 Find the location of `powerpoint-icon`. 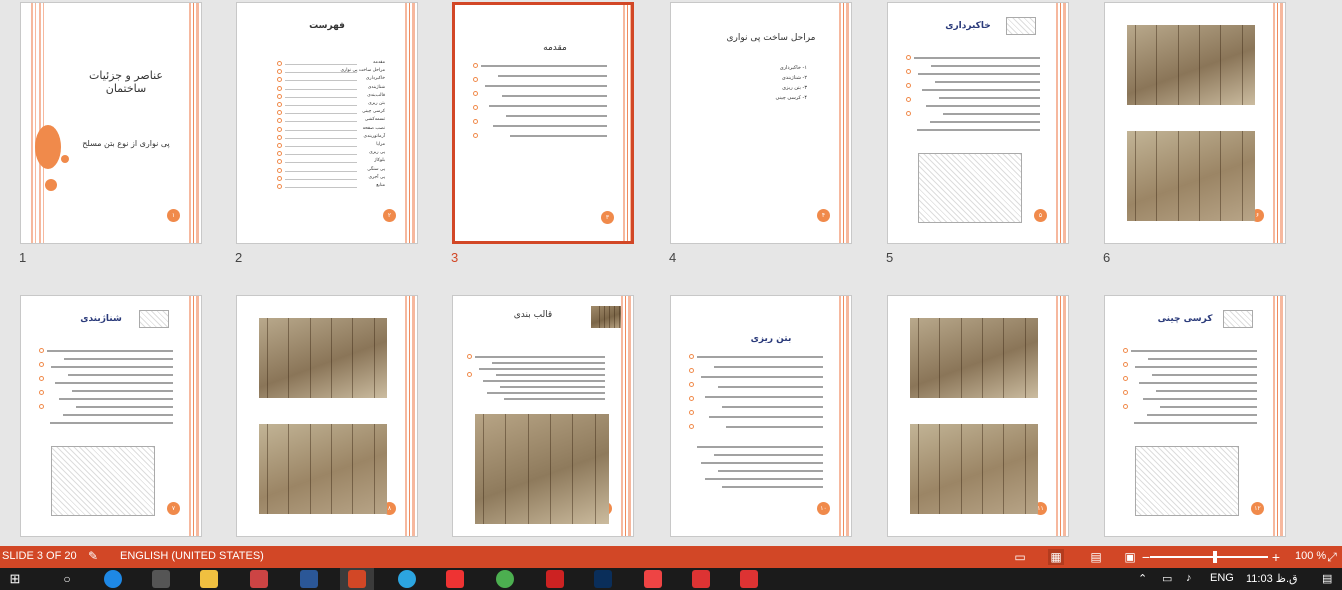

powerpoint-icon is located at coordinates (357, 579).